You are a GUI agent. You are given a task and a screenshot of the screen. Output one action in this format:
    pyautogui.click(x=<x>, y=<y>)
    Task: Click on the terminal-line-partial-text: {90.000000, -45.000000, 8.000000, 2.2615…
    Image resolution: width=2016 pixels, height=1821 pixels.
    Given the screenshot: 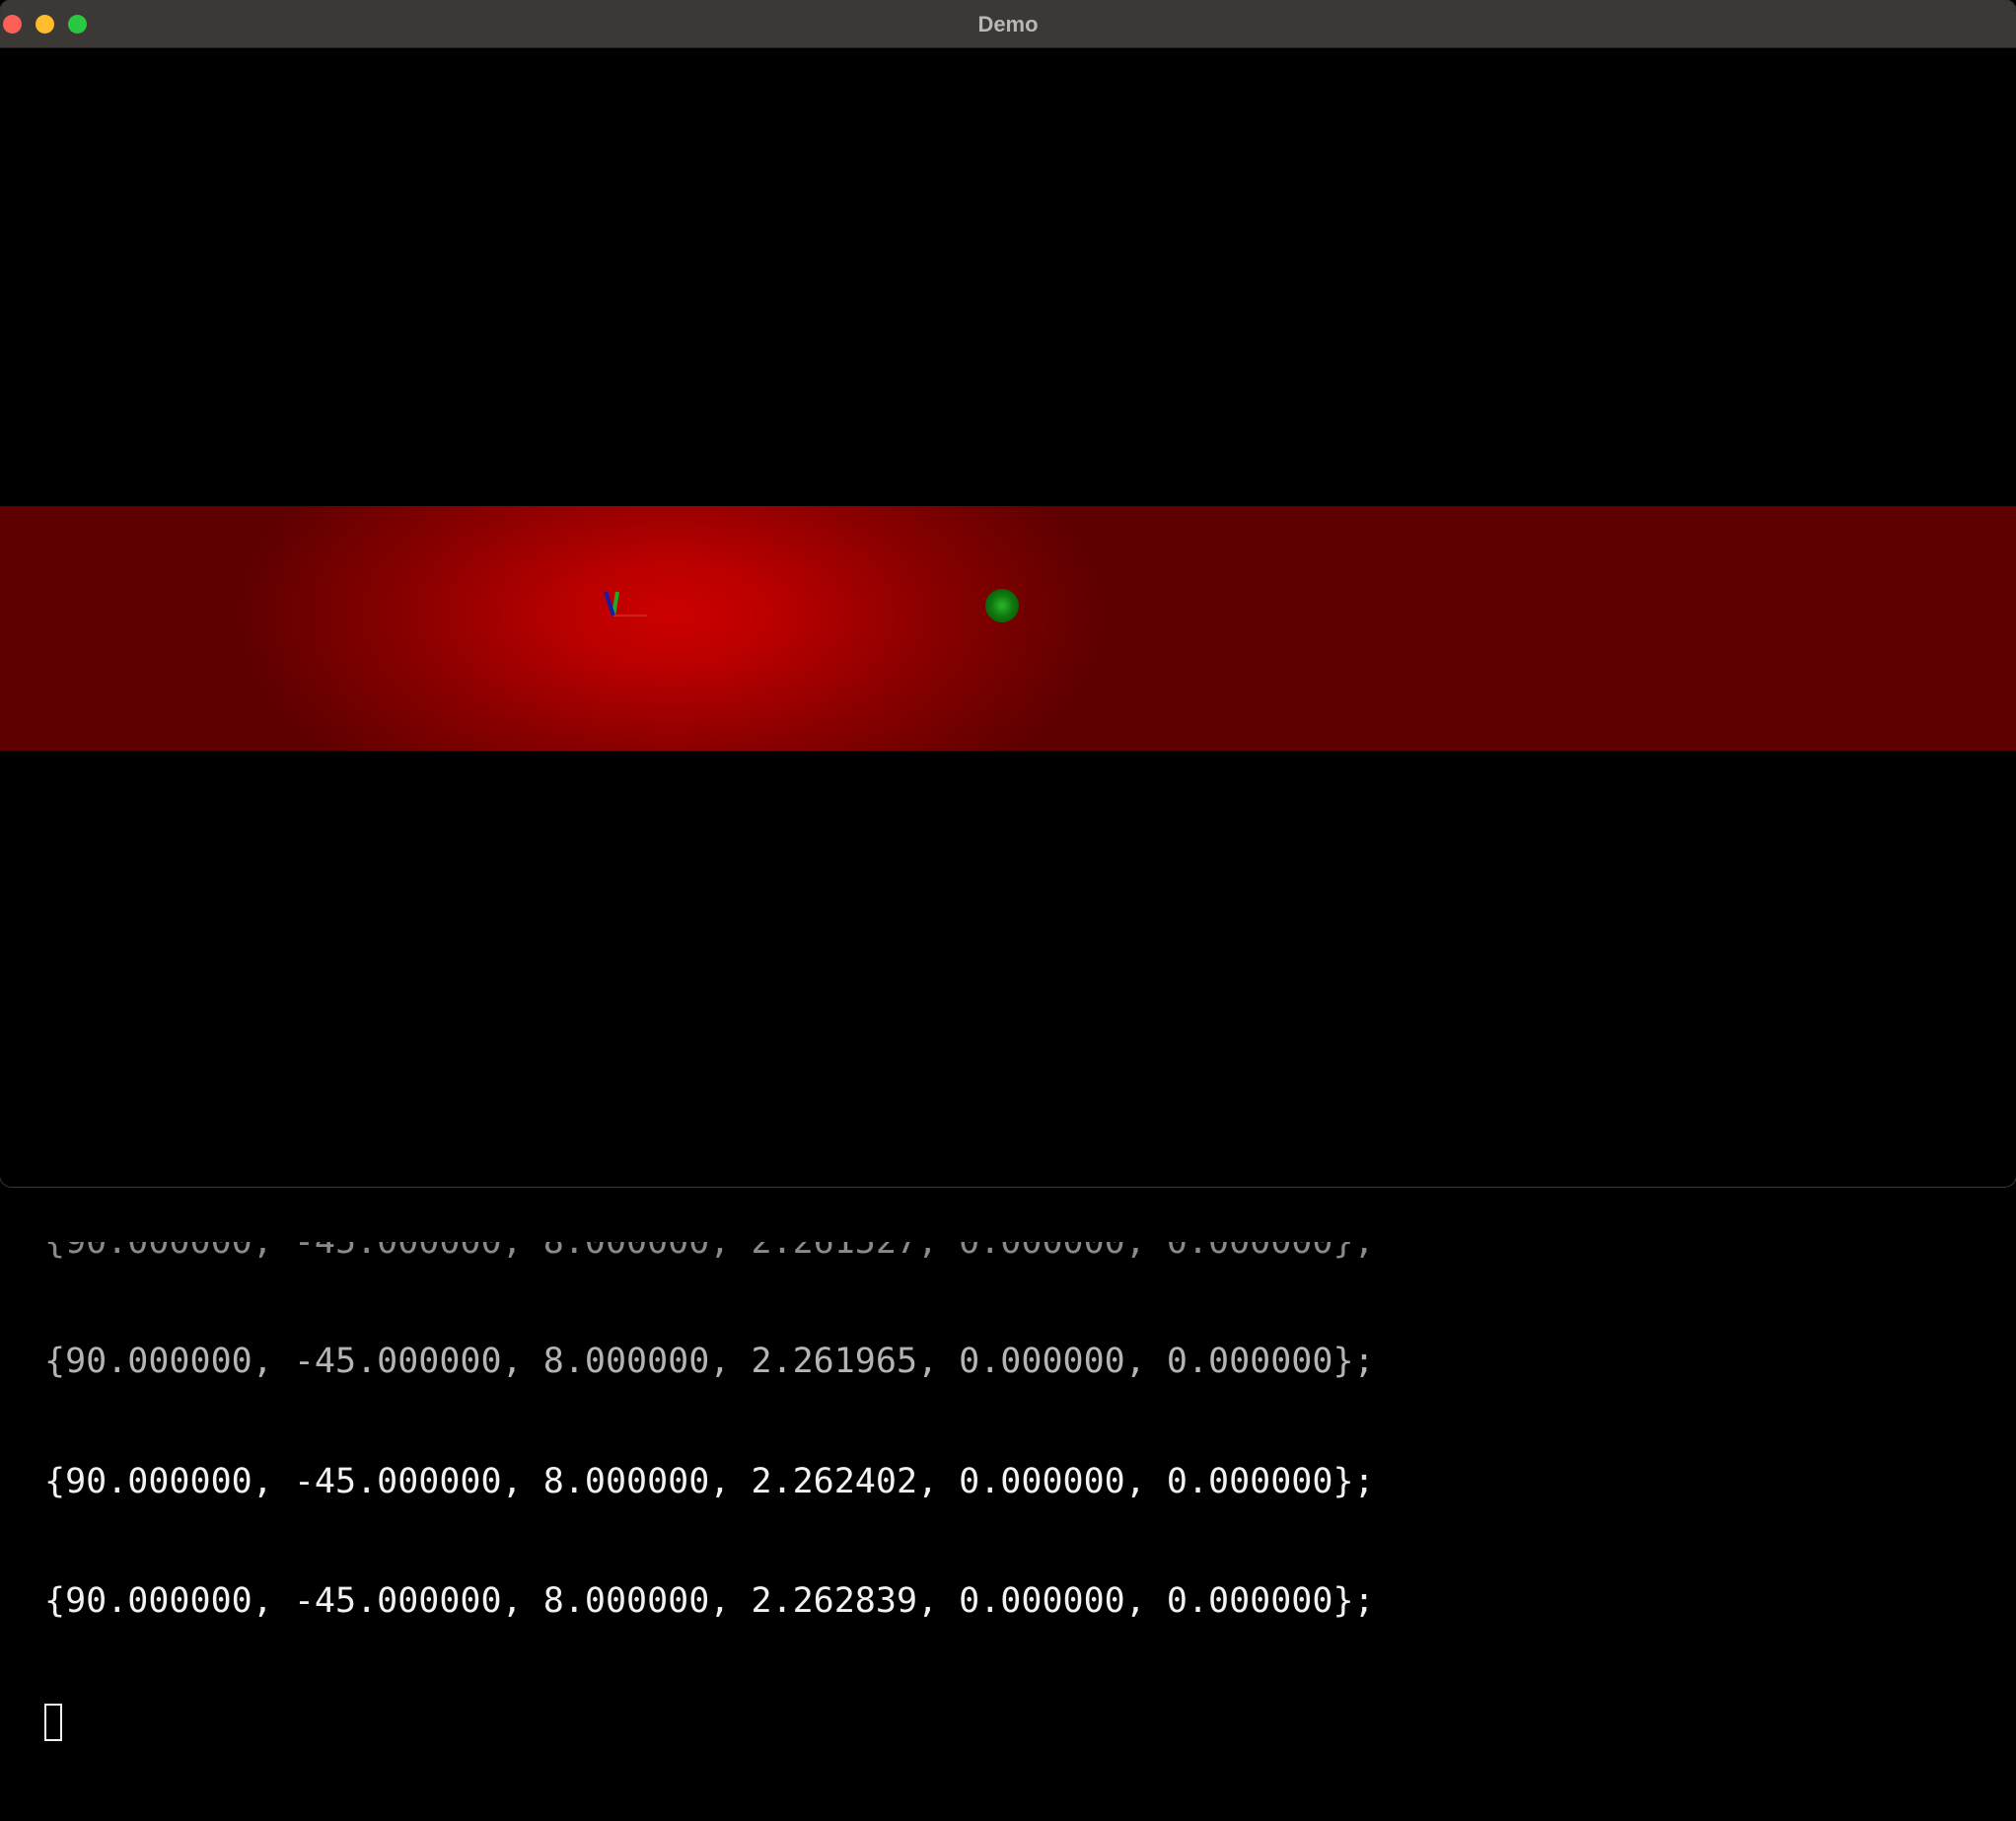 What is the action you would take?
    pyautogui.click(x=709, y=1252)
    